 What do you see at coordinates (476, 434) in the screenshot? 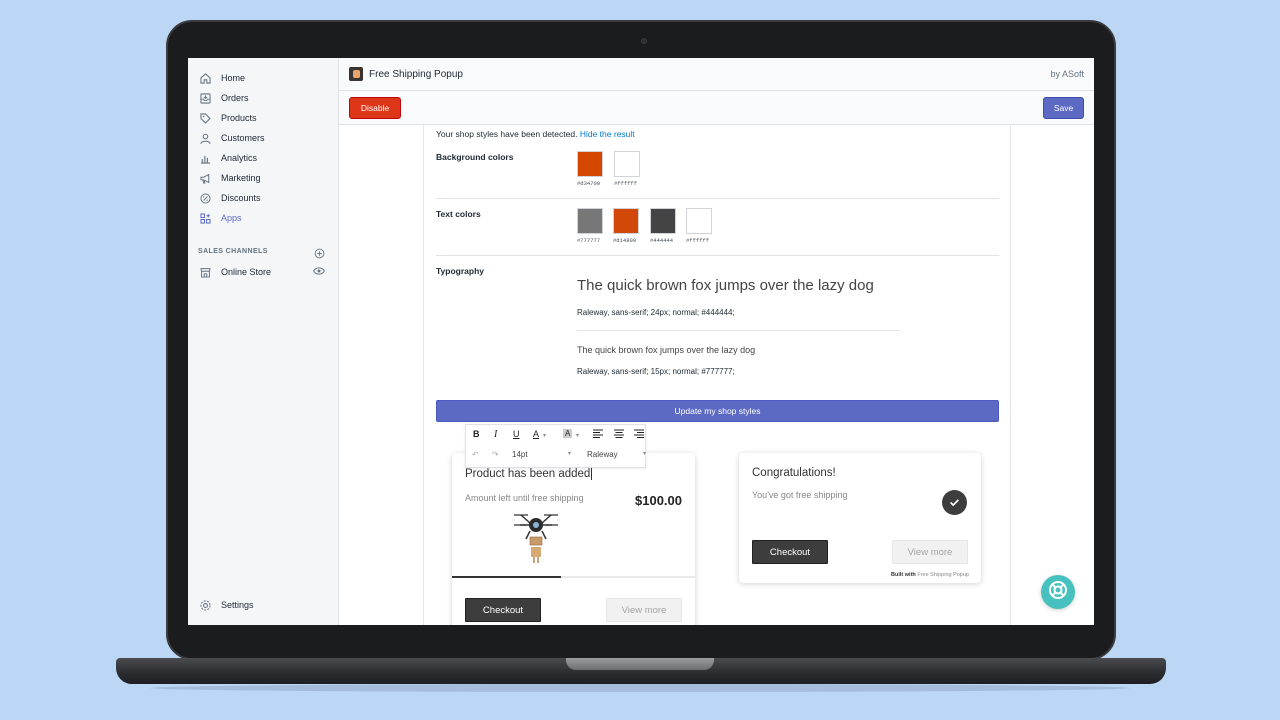
I see `bold-icon: B` at bounding box center [476, 434].